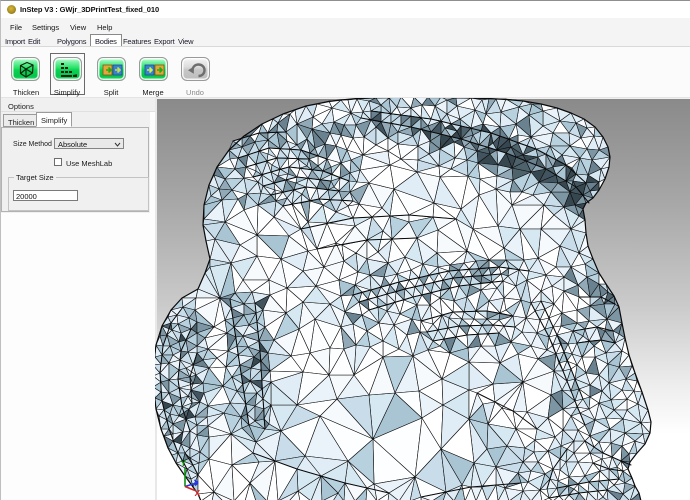  What do you see at coordinates (198, 493) in the screenshot?
I see `svg-text: X` at bounding box center [198, 493].